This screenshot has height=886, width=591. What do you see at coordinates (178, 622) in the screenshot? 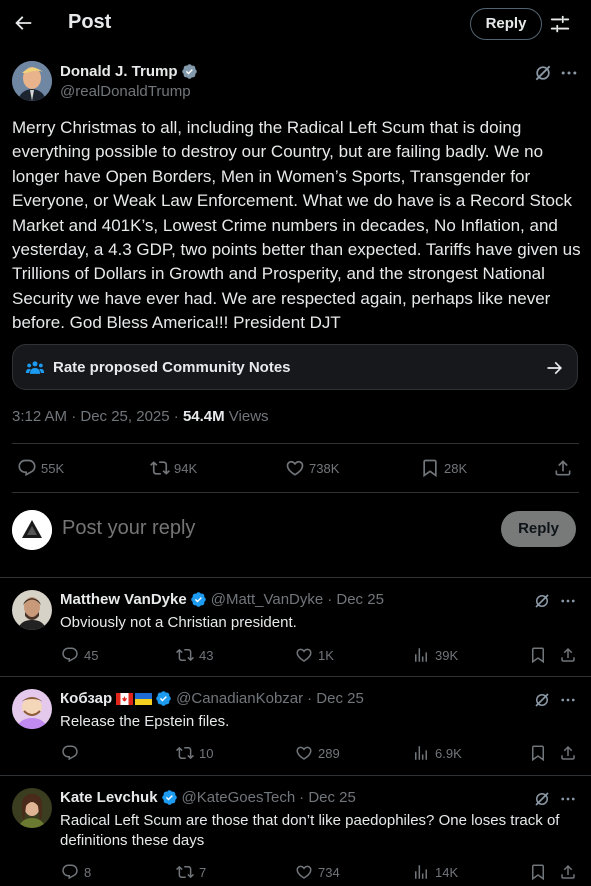
I see `reply-text: Obviously not a Christian president.` at bounding box center [178, 622].